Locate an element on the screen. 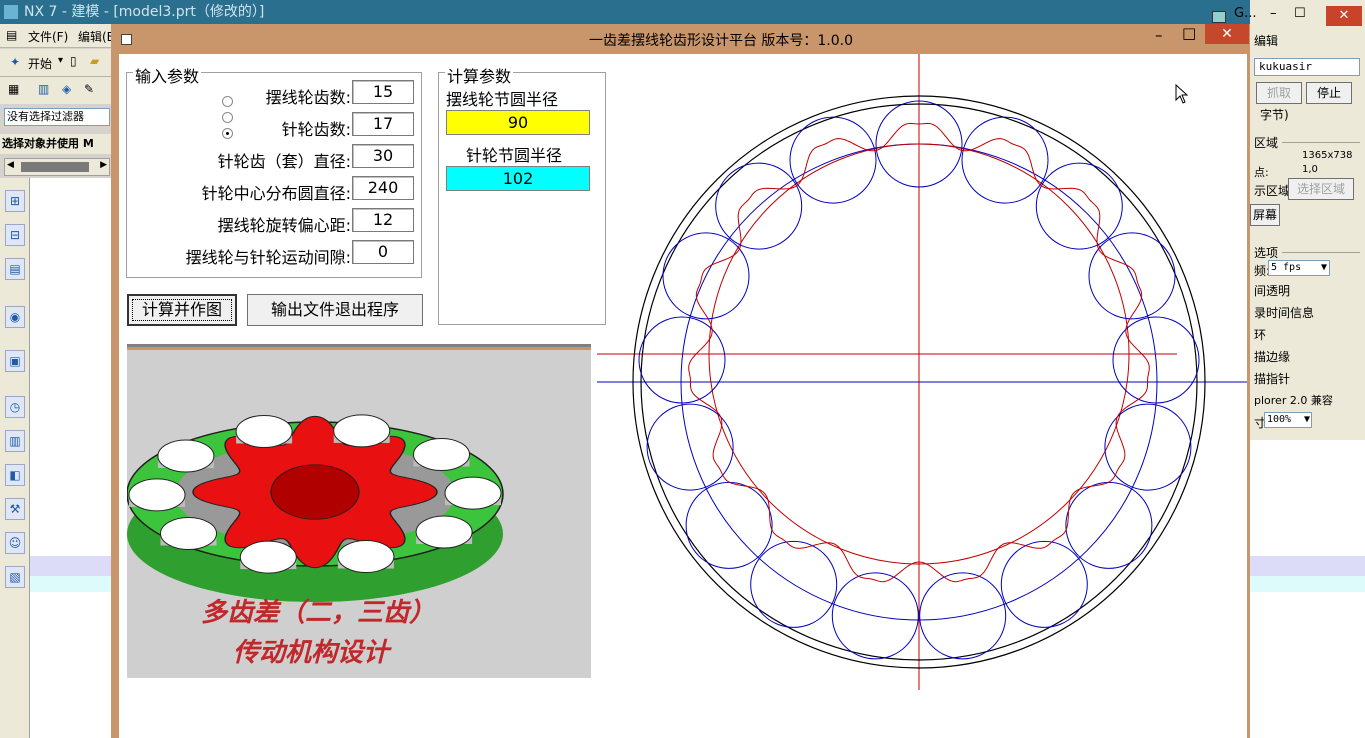 This screenshot has height=738, width=1365. file-menu-icon: ▤ is located at coordinates (12, 35).